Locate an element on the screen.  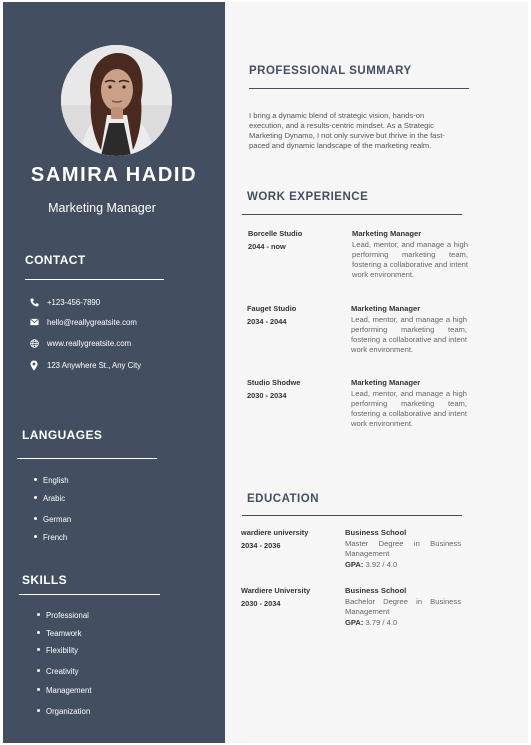
profile-photo-image is located at coordinates (116, 100).